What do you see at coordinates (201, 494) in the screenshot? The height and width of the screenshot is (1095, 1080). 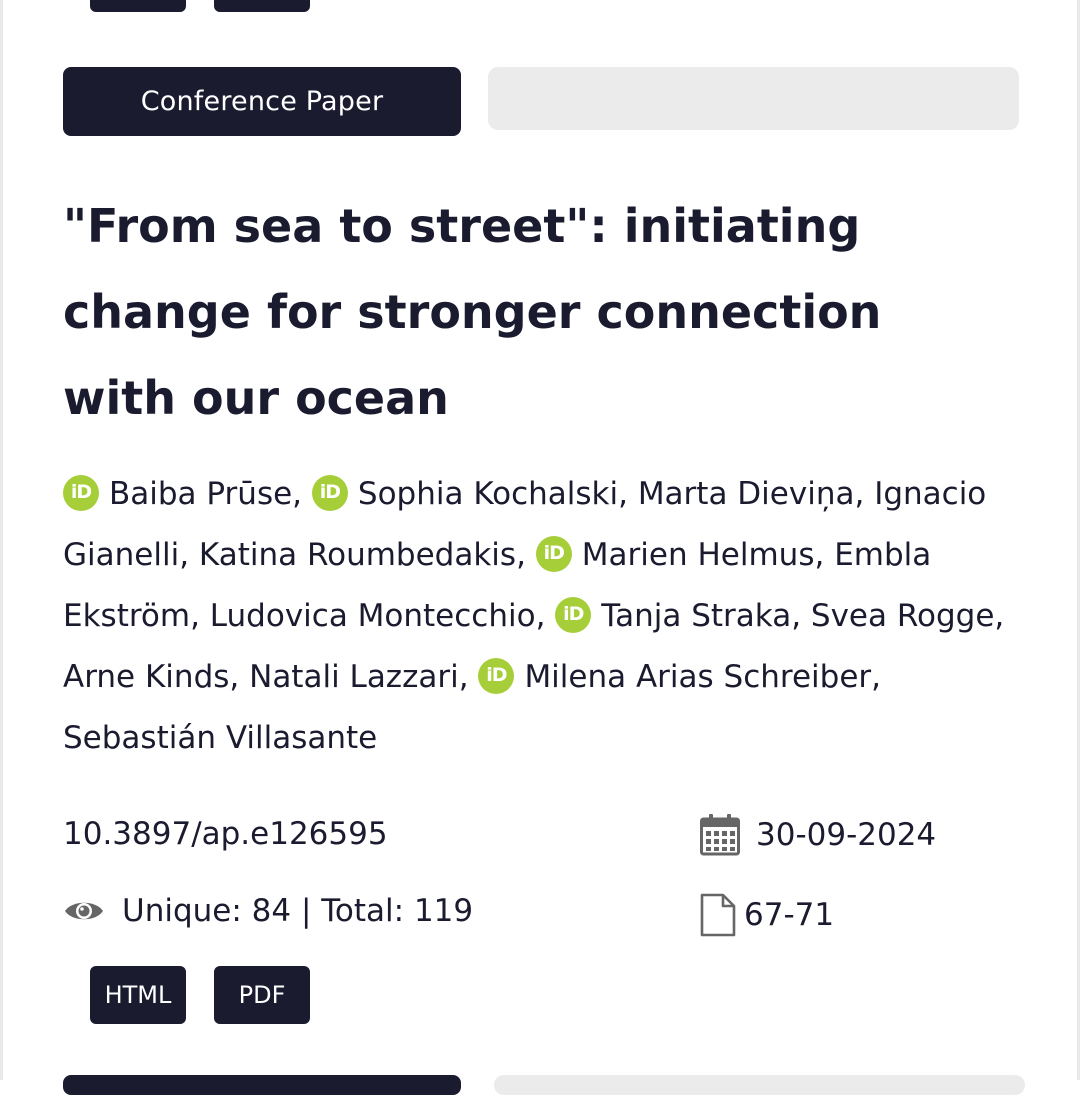 I see `author-name: Baiba Prūse` at bounding box center [201, 494].